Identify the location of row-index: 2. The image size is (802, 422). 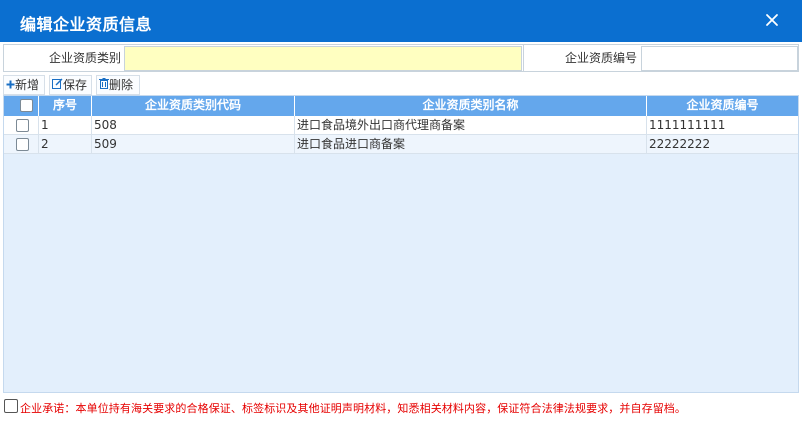
(65, 144).